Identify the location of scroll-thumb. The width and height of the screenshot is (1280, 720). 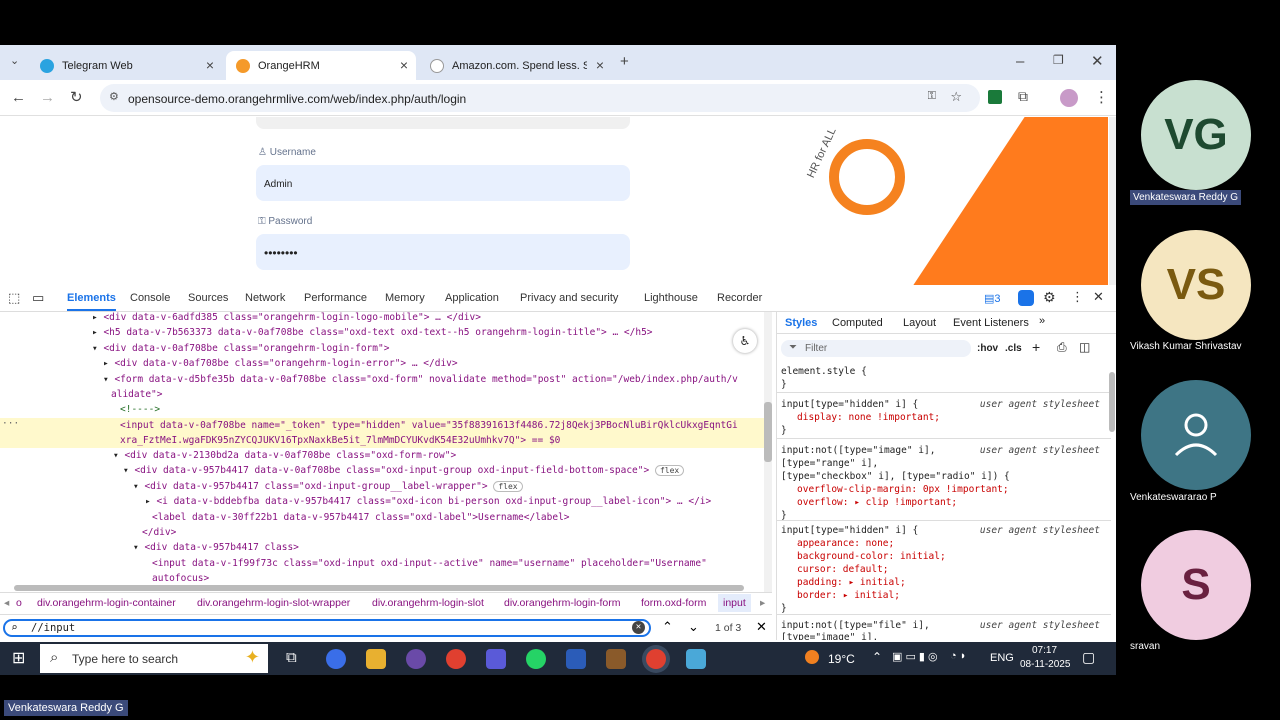
(768, 432).